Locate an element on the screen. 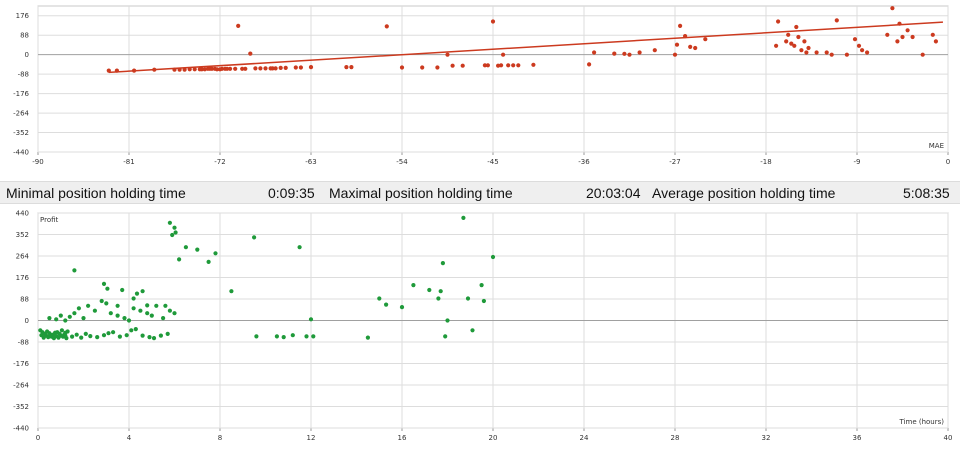 The width and height of the screenshot is (960, 457). x-tick-label: -54 is located at coordinates (402, 162).